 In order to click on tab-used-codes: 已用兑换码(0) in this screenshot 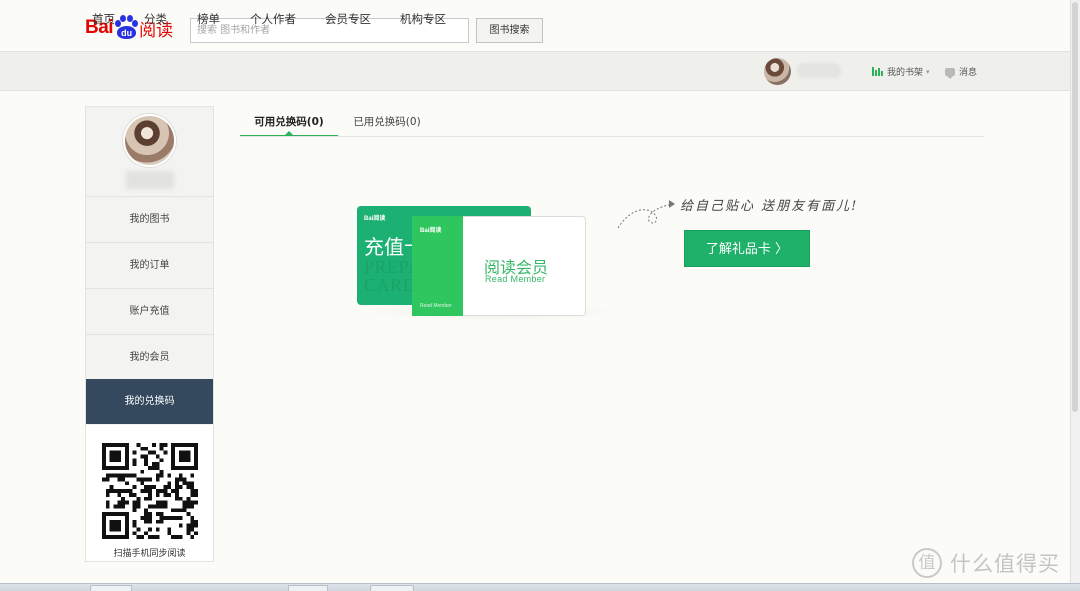, I will do `click(387, 123)`.